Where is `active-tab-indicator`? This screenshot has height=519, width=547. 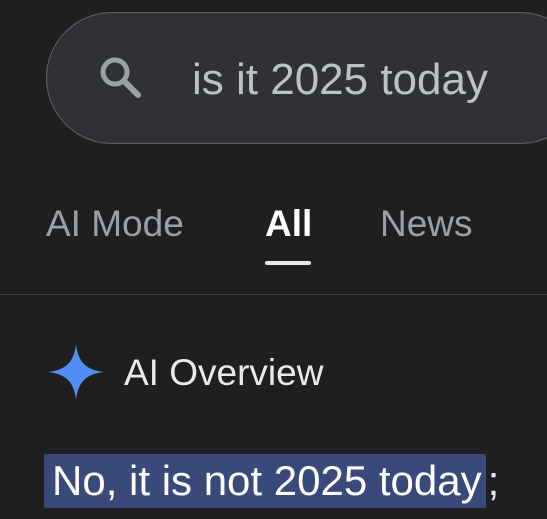
active-tab-indicator is located at coordinates (288, 263).